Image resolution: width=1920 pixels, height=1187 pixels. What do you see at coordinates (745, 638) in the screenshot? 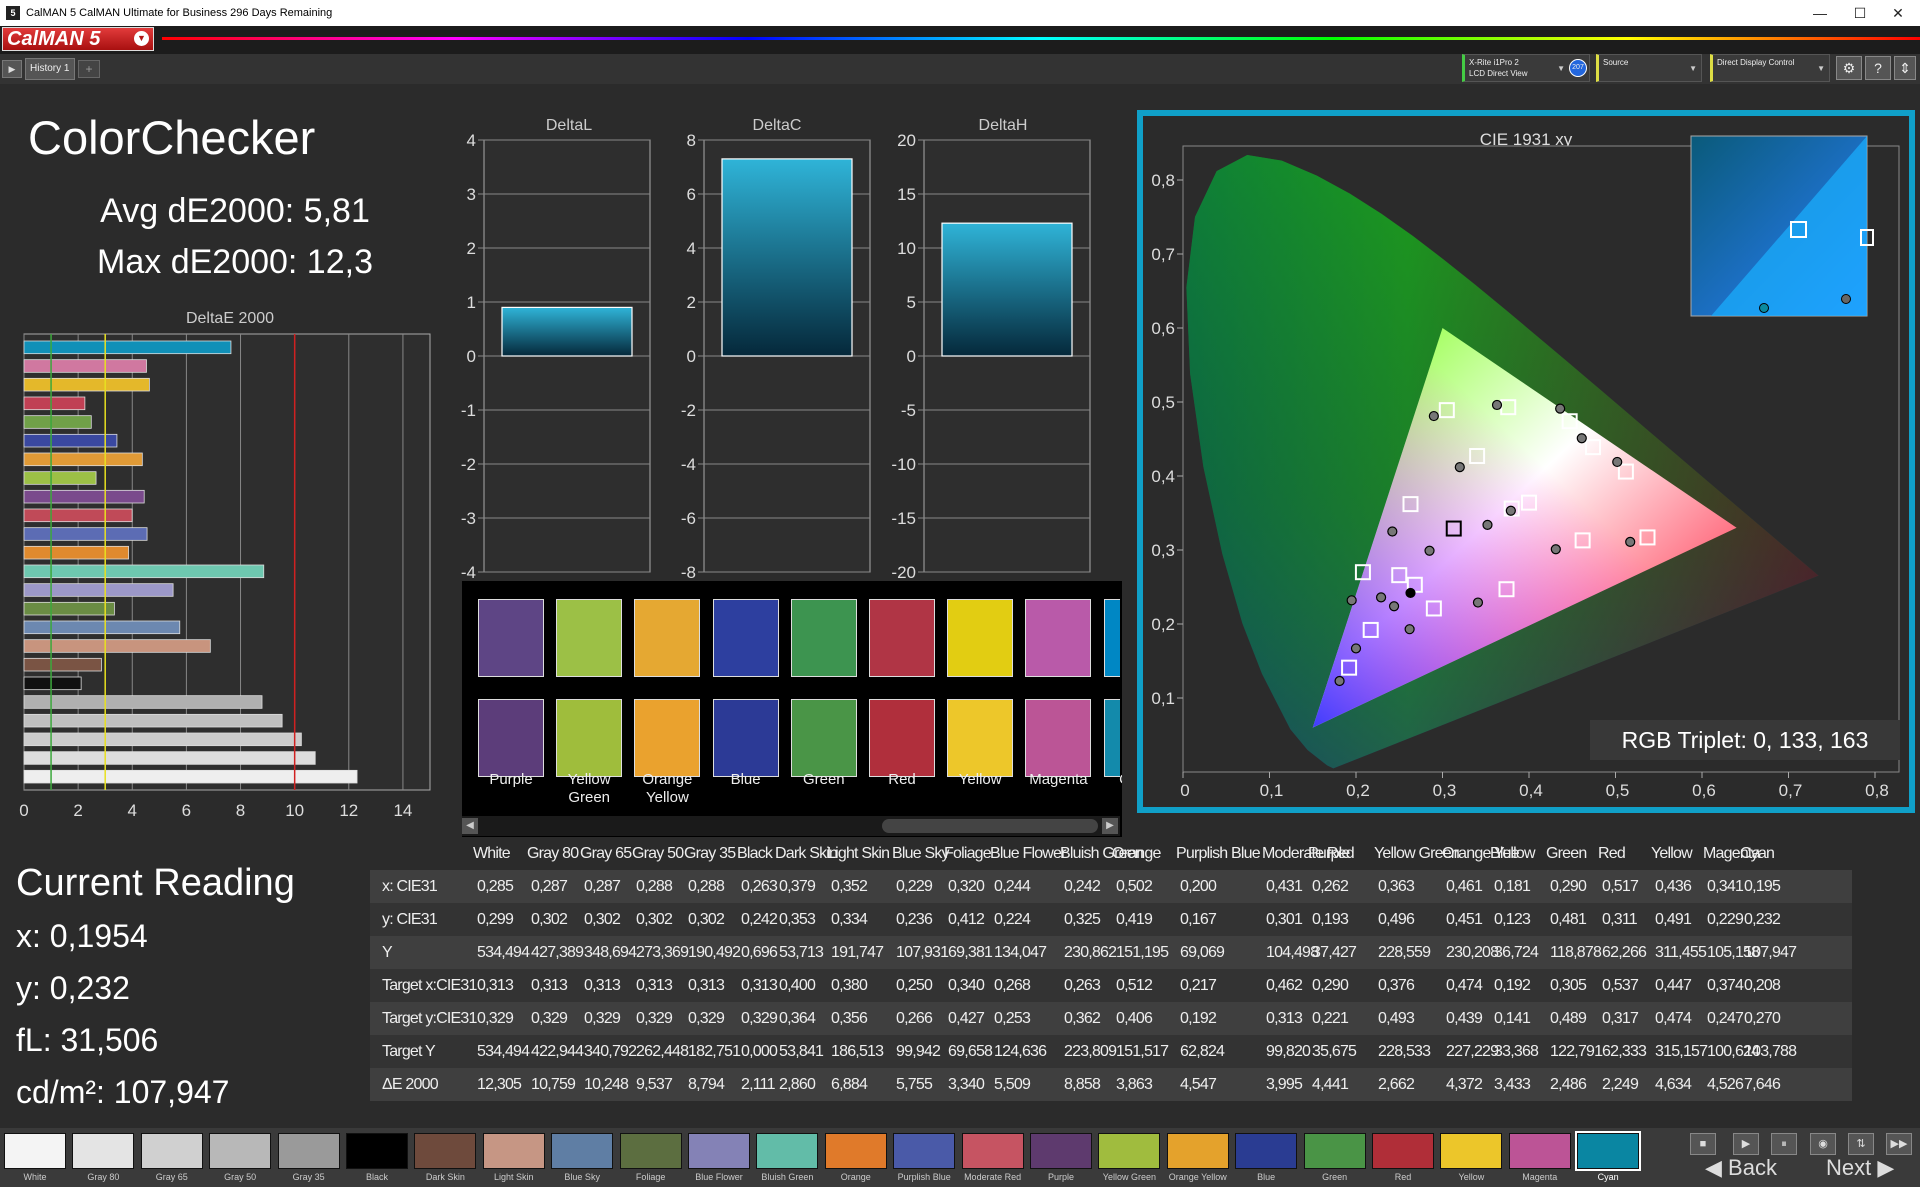
I see `actual-swatch` at bounding box center [745, 638].